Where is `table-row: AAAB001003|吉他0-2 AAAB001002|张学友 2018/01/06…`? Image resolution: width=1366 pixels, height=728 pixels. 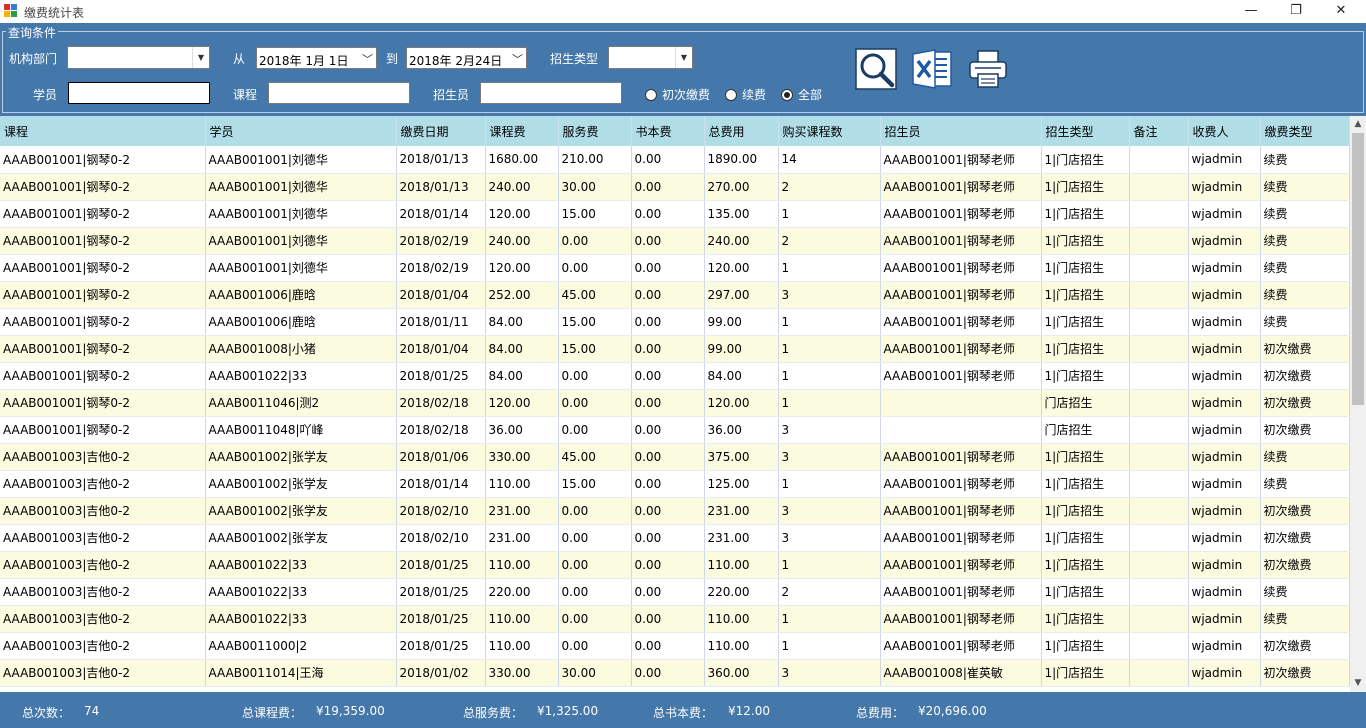
table-row: AAAB001003|吉他0-2 AAAB001002|张学友 2018/01/06… is located at coordinates (675, 457).